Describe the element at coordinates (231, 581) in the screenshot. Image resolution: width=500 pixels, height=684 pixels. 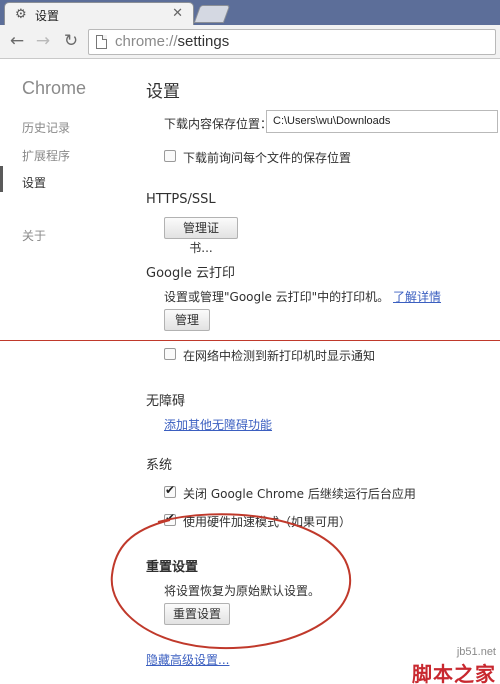
I see `annotation-circle` at that location.